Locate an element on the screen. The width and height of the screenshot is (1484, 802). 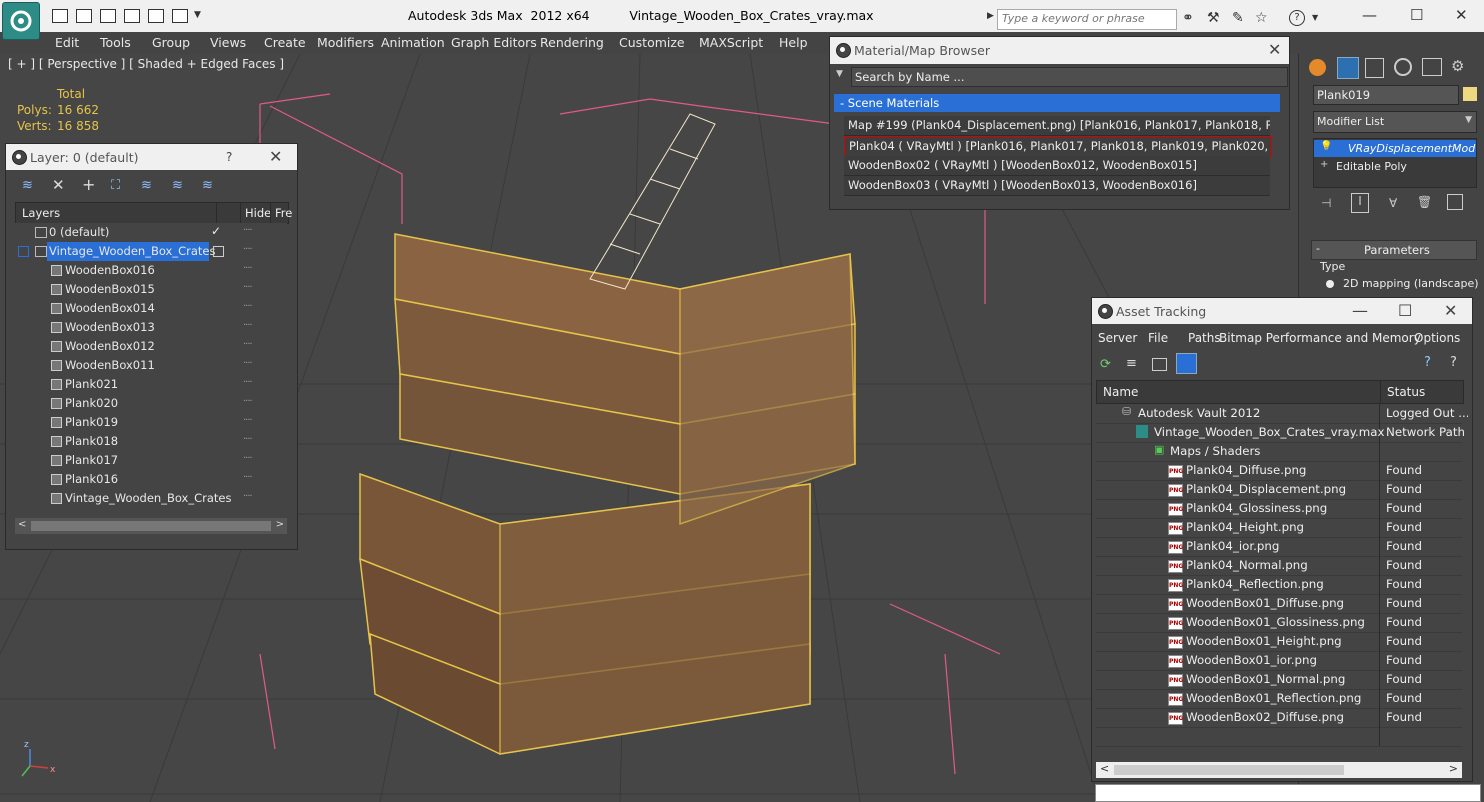
column-freeze: Fre is located at coordinates (283, 213).